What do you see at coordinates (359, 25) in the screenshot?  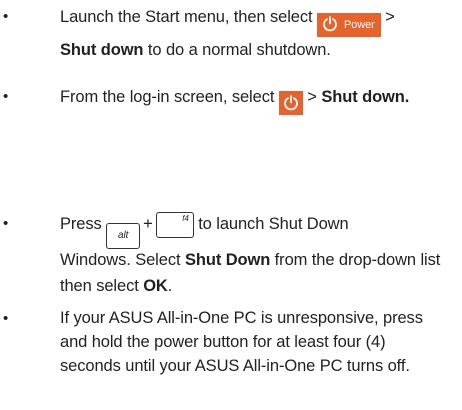 I see `power-button-label: Power` at bounding box center [359, 25].